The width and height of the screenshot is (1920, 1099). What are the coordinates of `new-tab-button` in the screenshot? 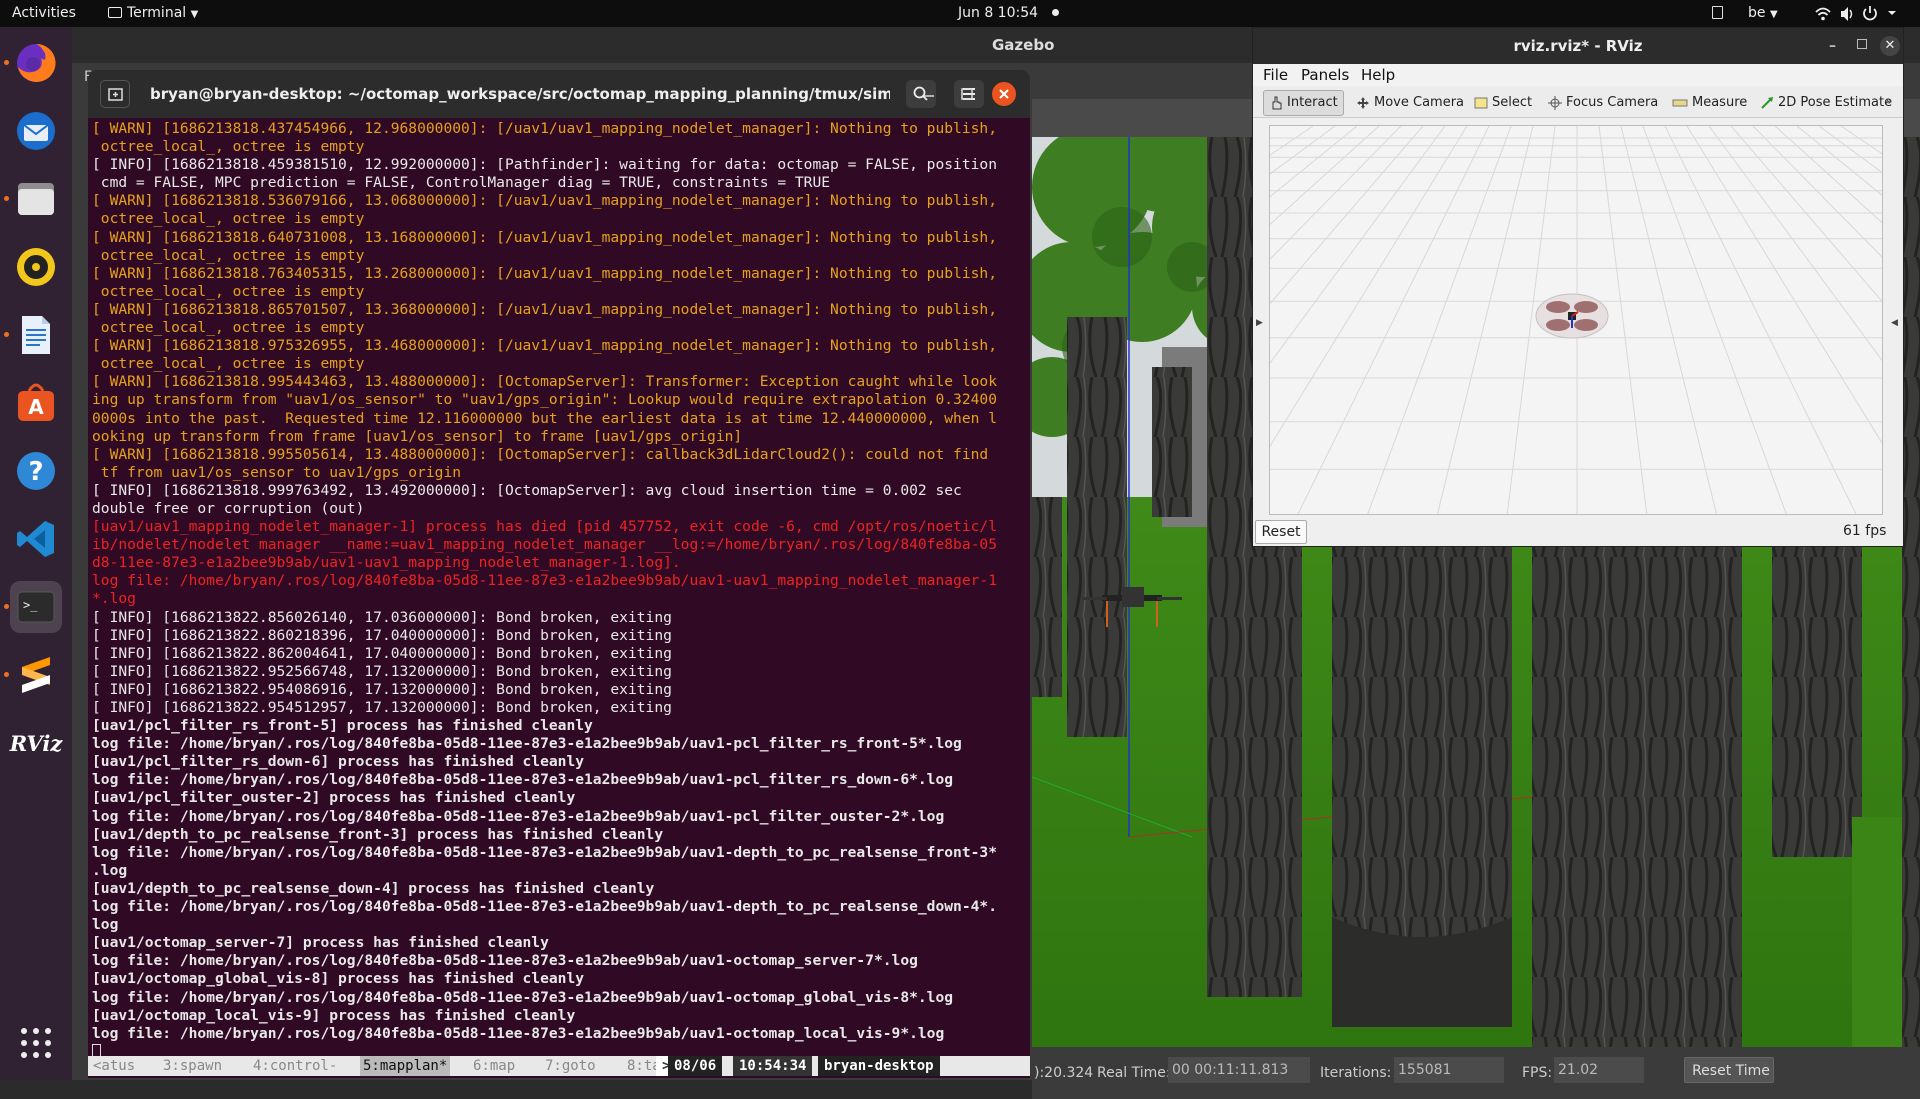 It's located at (115, 94).